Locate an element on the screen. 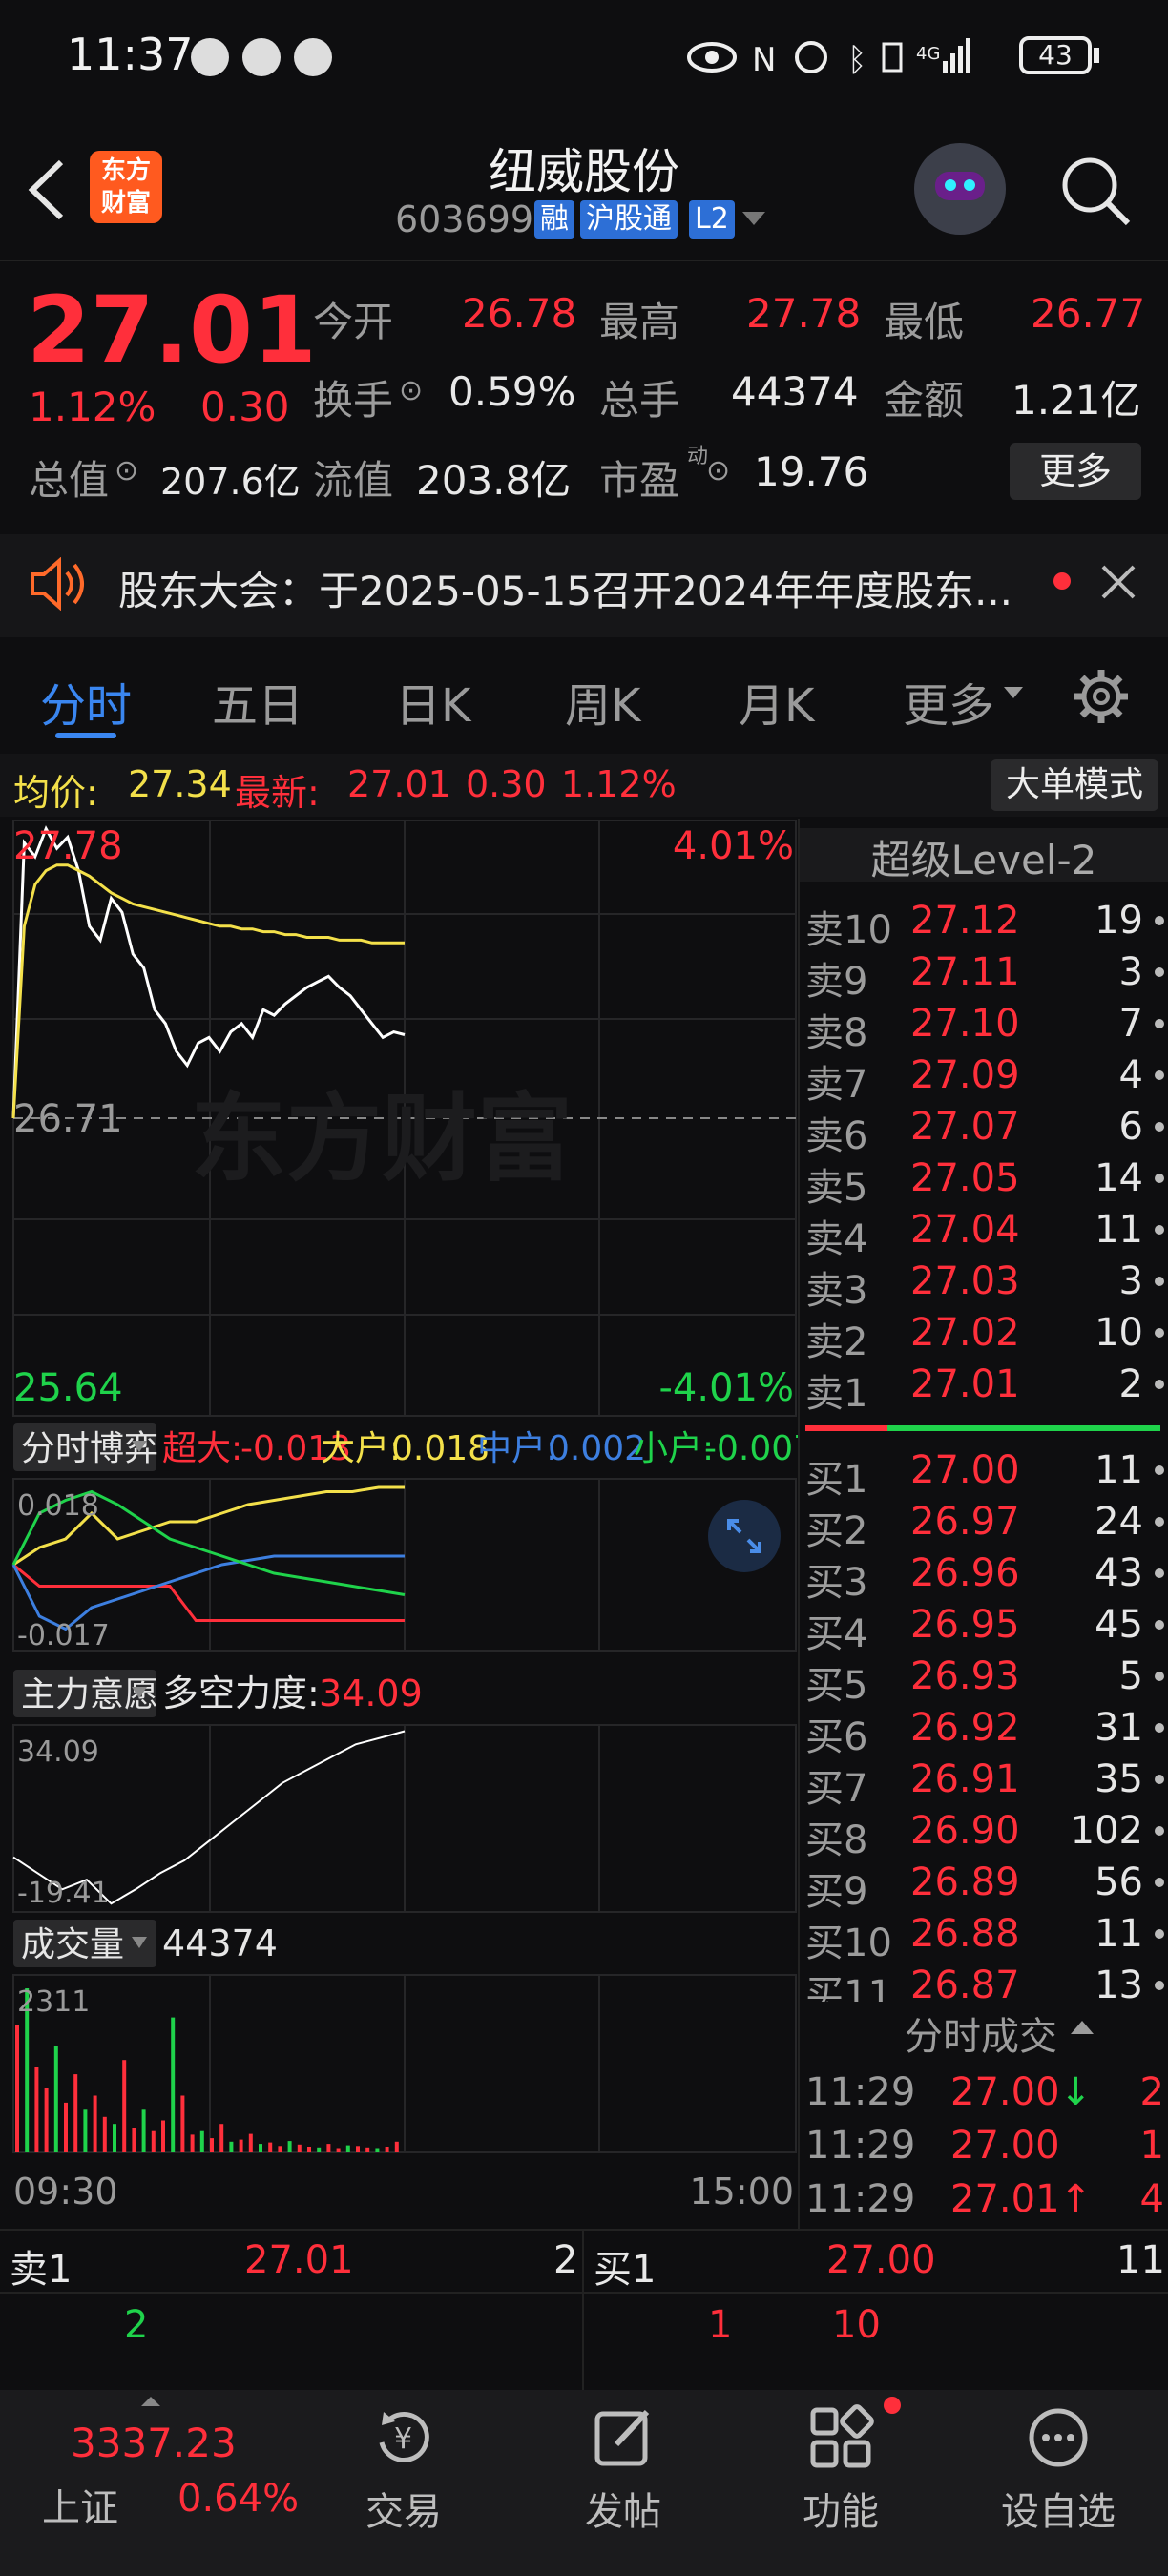 The height and width of the screenshot is (2576, 1168). tab-more: 更多 is located at coordinates (949, 701).